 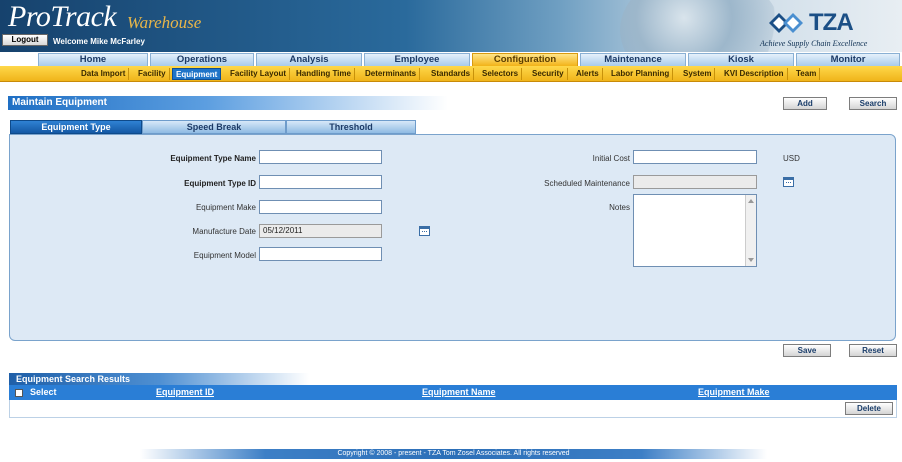 What do you see at coordinates (695, 157) in the screenshot?
I see `initial-cost-input` at bounding box center [695, 157].